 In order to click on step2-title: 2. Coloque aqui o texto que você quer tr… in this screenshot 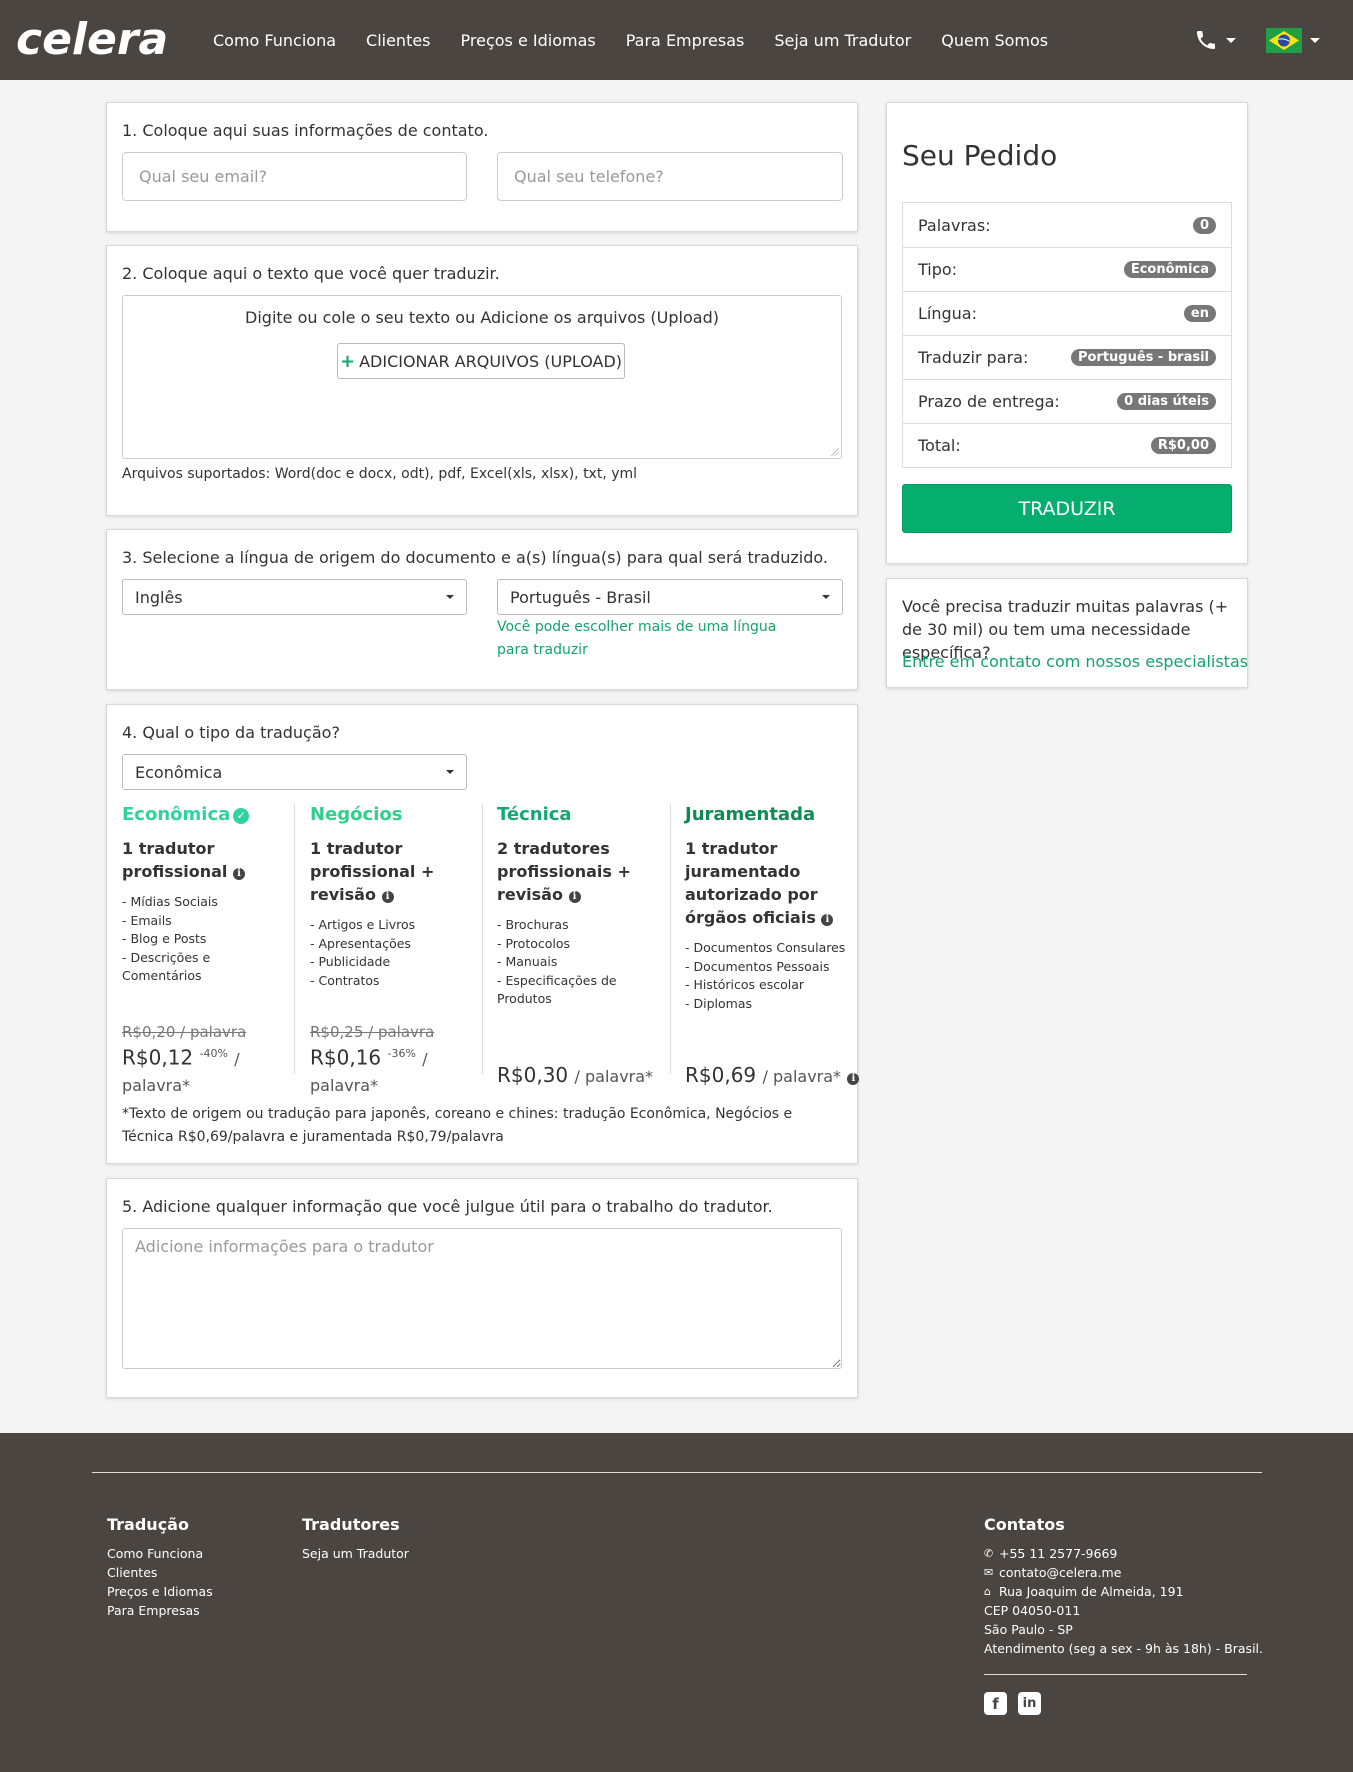, I will do `click(311, 273)`.